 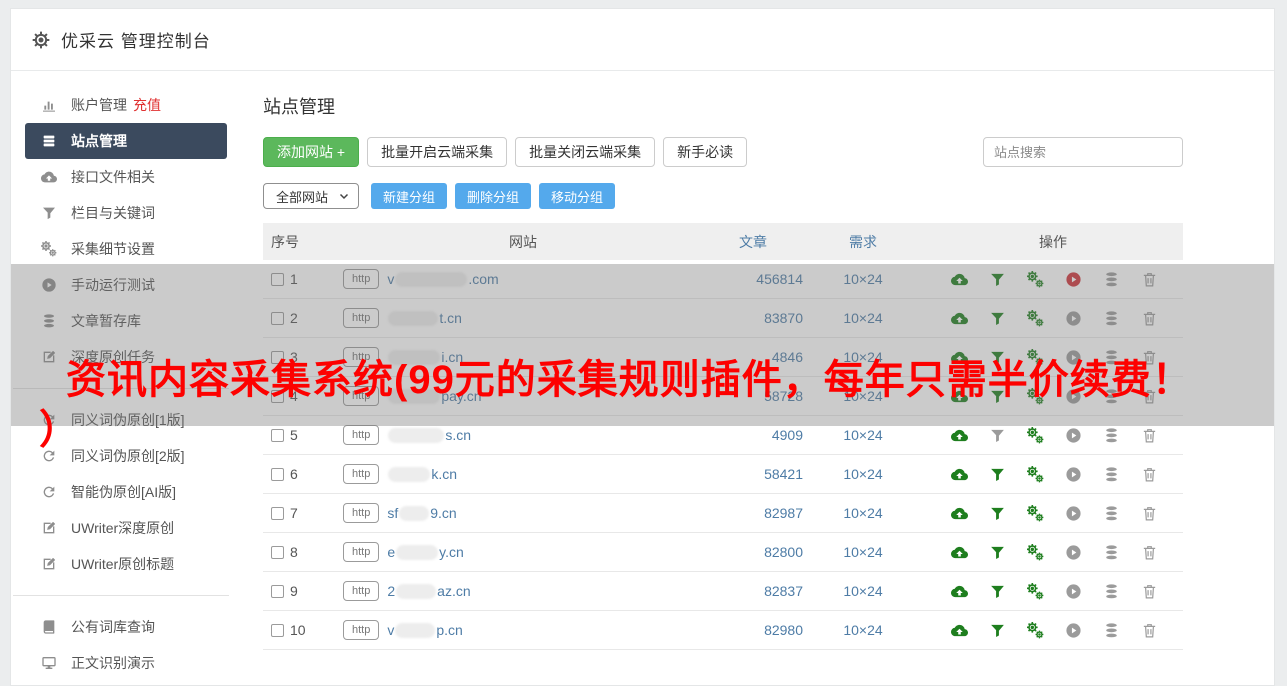 What do you see at coordinates (425, 552) in the screenshot?
I see `site-domain-link: e y.cn` at bounding box center [425, 552].